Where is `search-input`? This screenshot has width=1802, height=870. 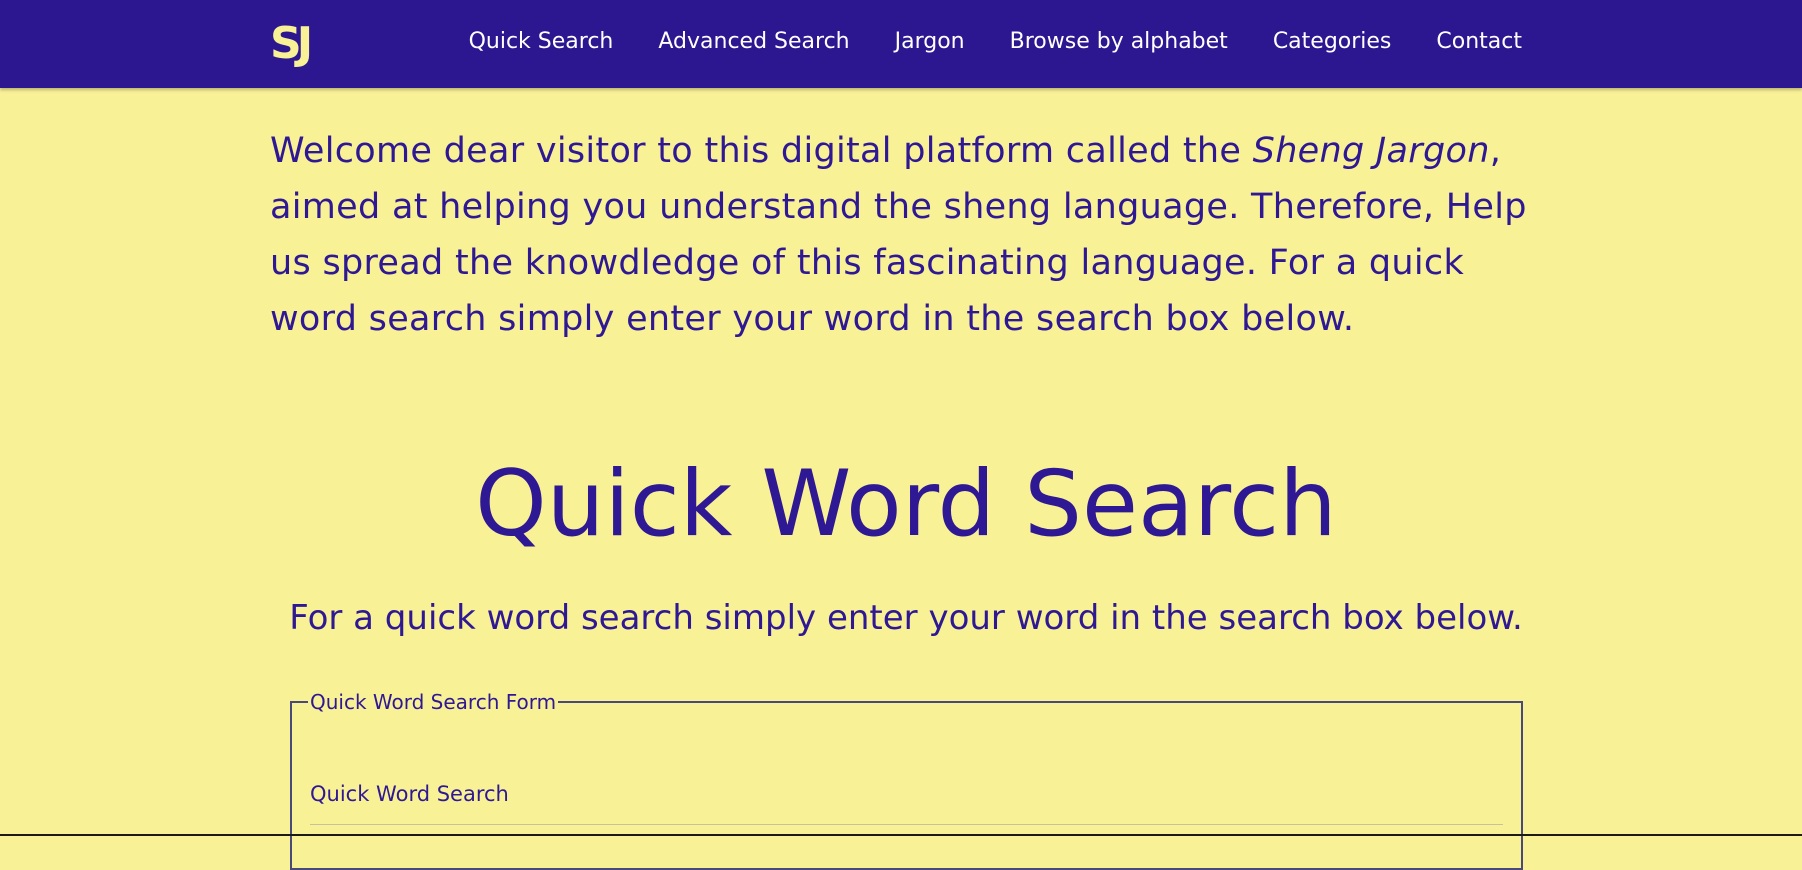 search-input is located at coordinates (906, 823).